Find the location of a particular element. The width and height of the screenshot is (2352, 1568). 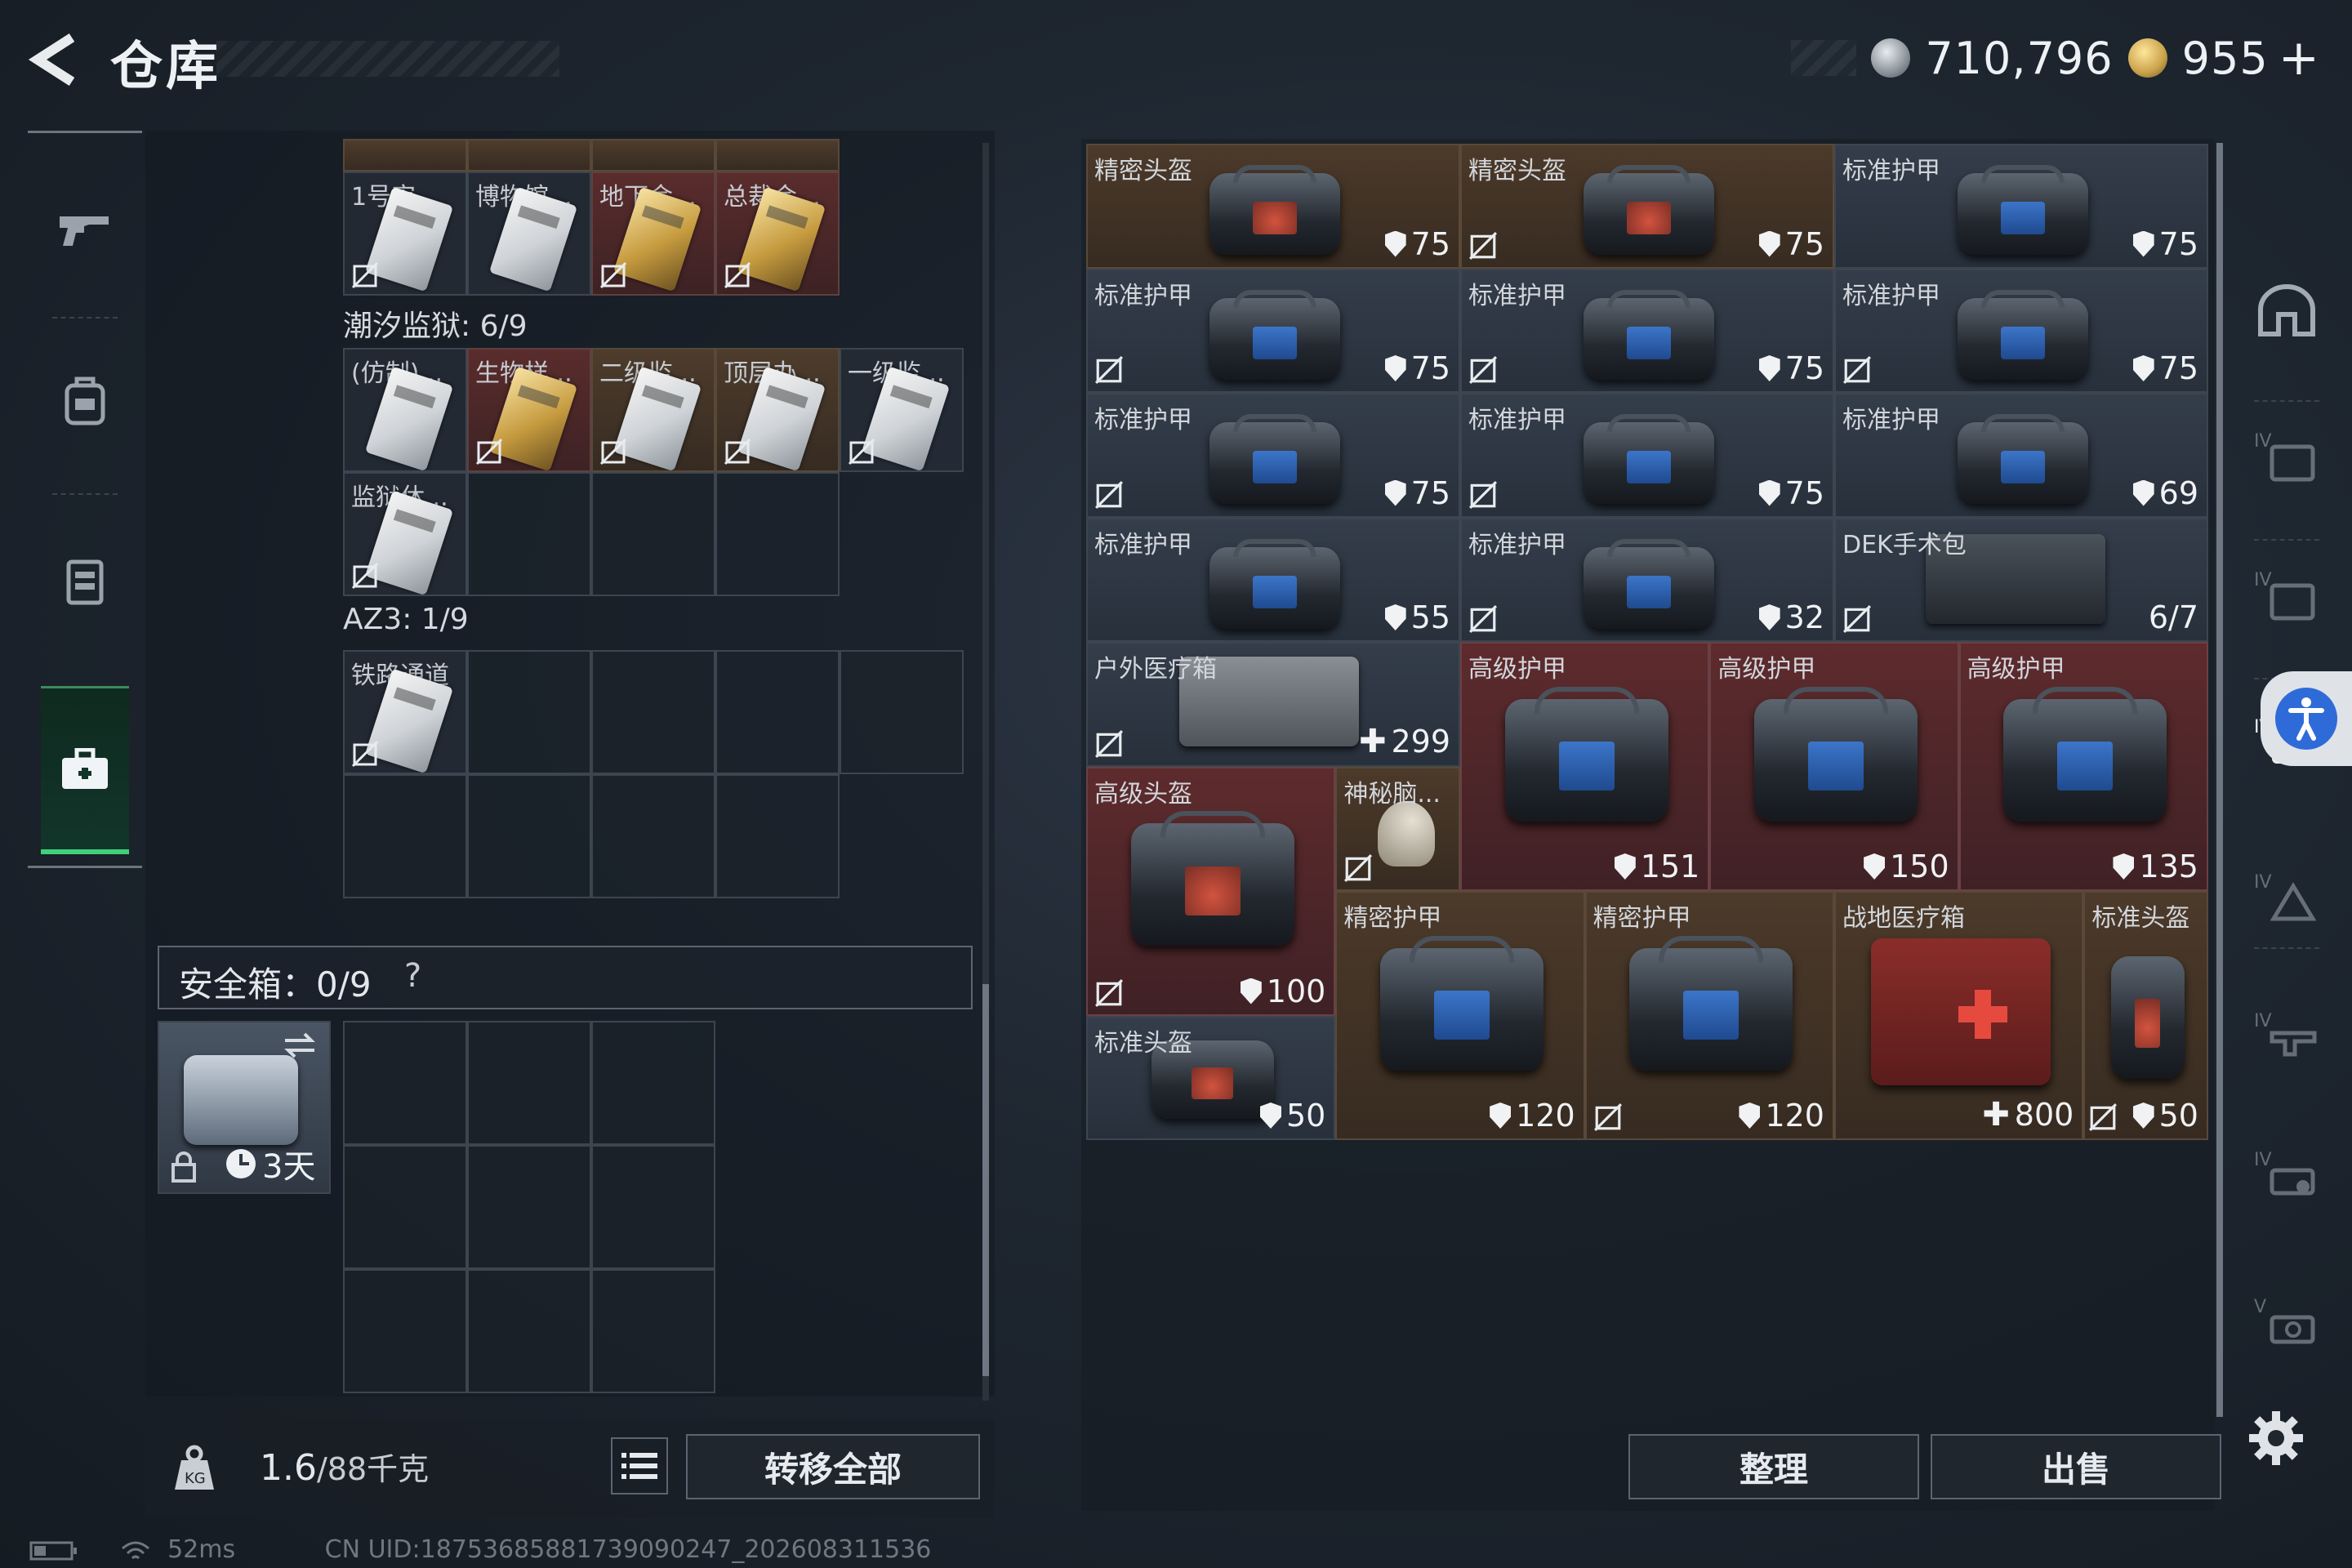

list-icon is located at coordinates (639, 1466).